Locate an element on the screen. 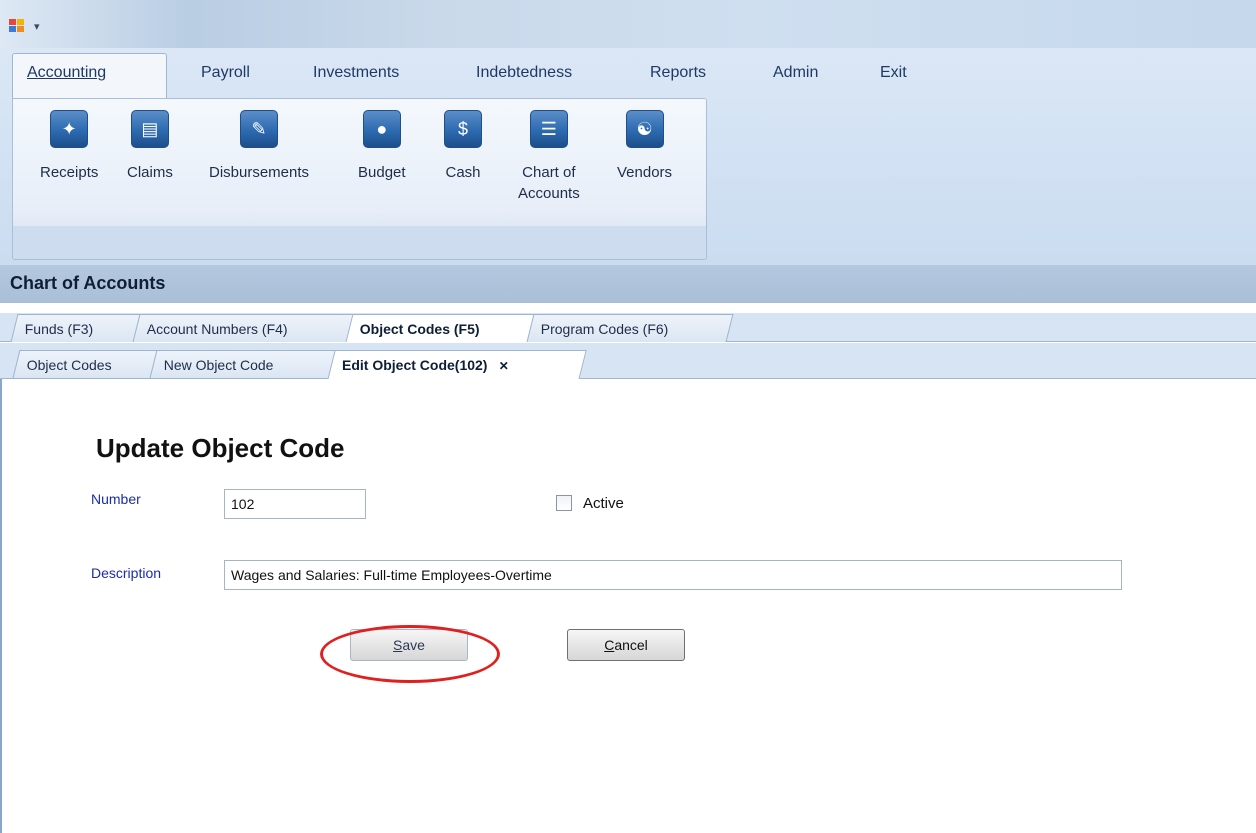  cash-label: Cash is located at coordinates (463, 172).